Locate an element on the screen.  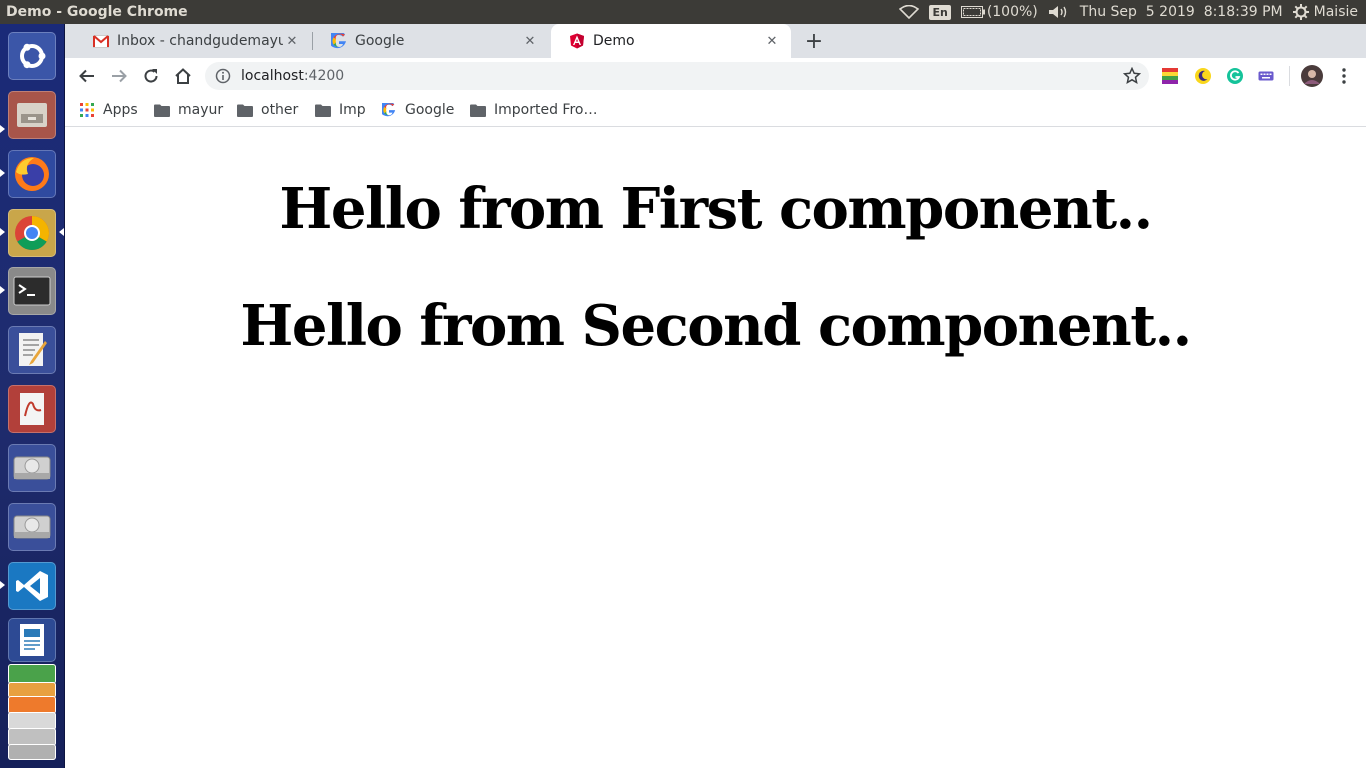
first-component-heading: Hello from First component.. is located at coordinates (716, 209).